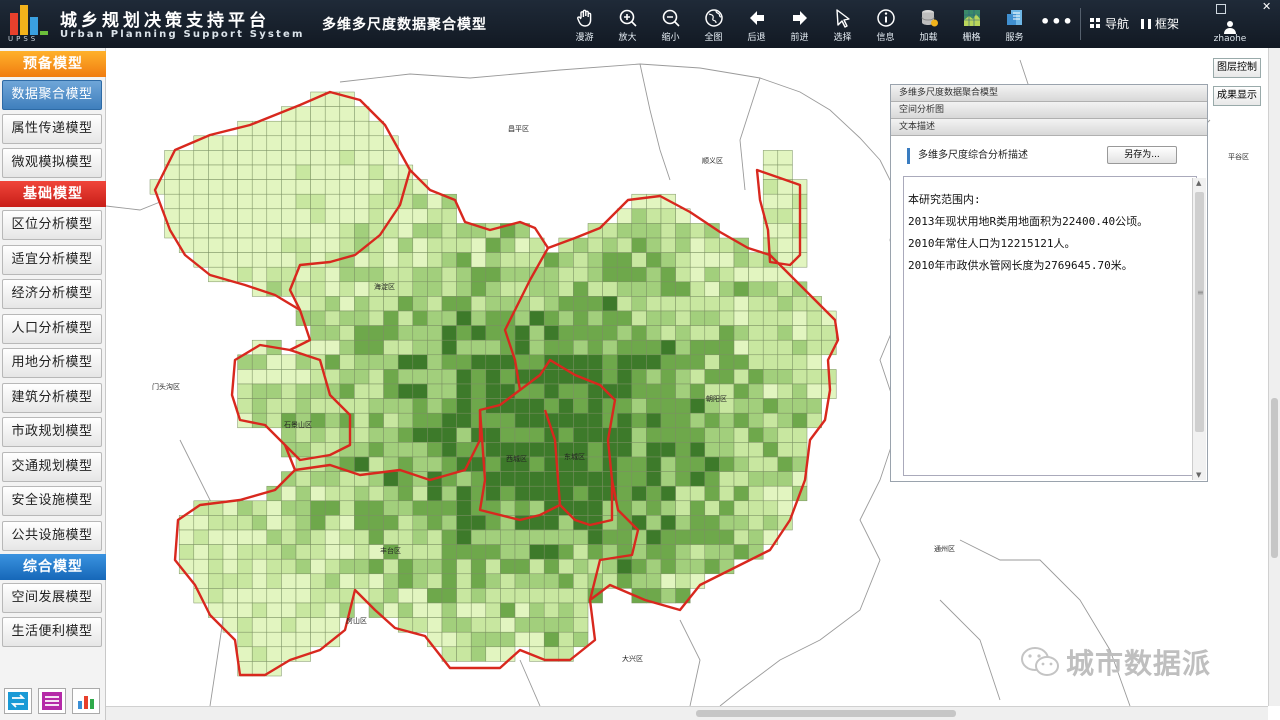  What do you see at coordinates (1109, 23) in the screenshot?
I see `nav-button: 导航` at bounding box center [1109, 23].